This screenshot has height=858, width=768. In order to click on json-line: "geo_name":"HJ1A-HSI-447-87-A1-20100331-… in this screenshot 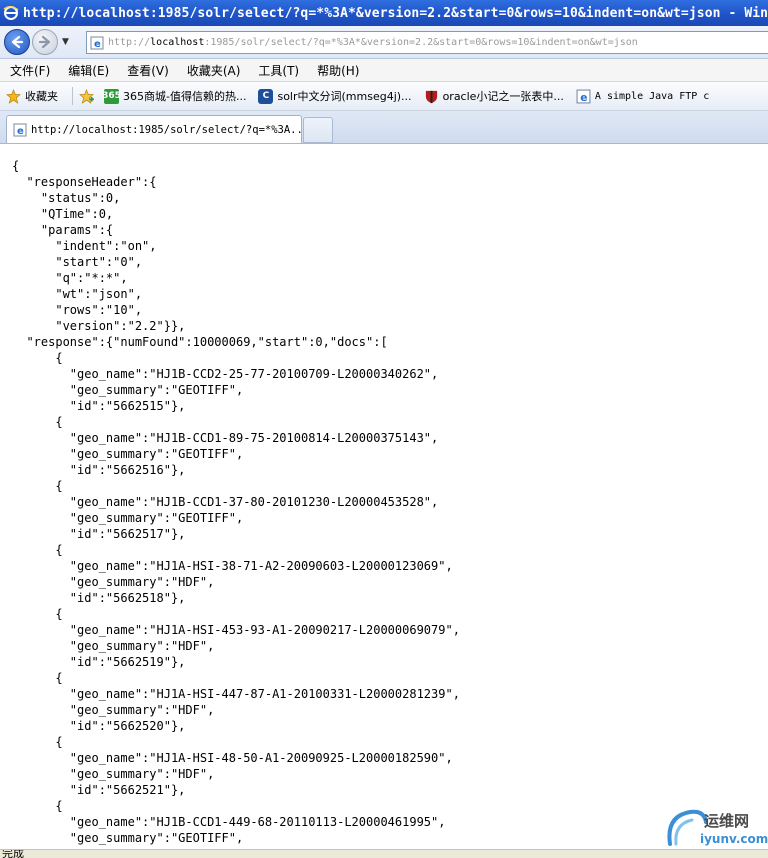, I will do `click(236, 694)`.